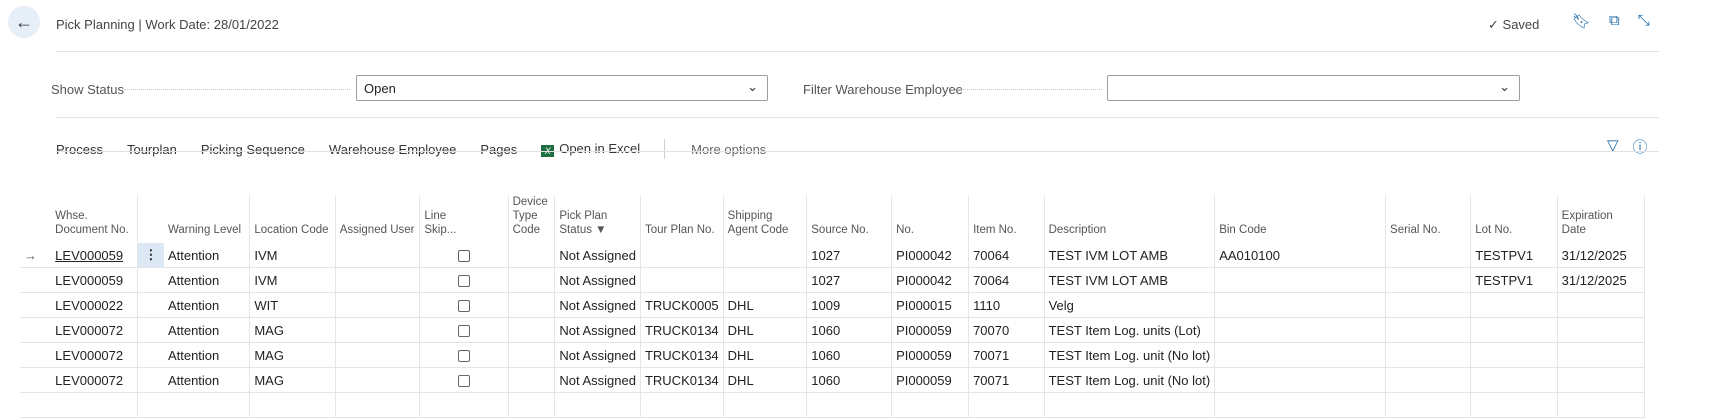 The width and height of the screenshot is (1709, 418). What do you see at coordinates (1006, 305) in the screenshot?
I see `cell-item: 1110` at bounding box center [1006, 305].